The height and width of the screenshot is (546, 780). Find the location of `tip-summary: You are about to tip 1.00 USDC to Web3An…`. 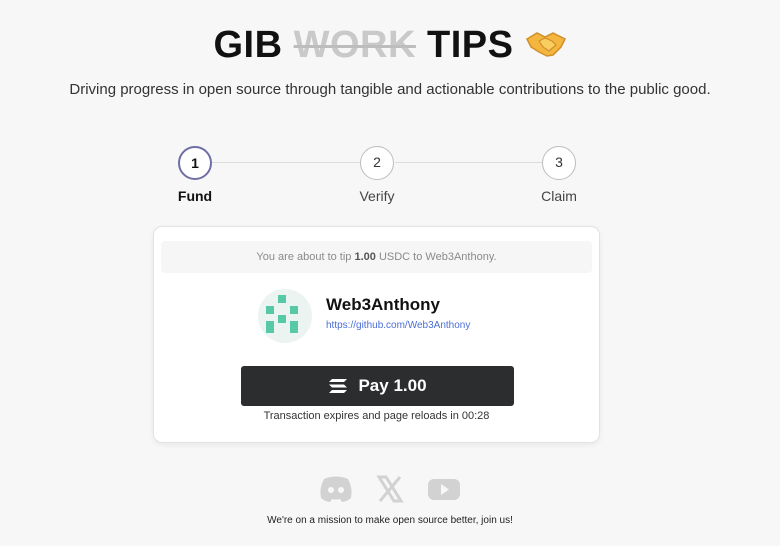

tip-summary: You are about to tip 1.00 USDC to Web3An… is located at coordinates (376, 257).